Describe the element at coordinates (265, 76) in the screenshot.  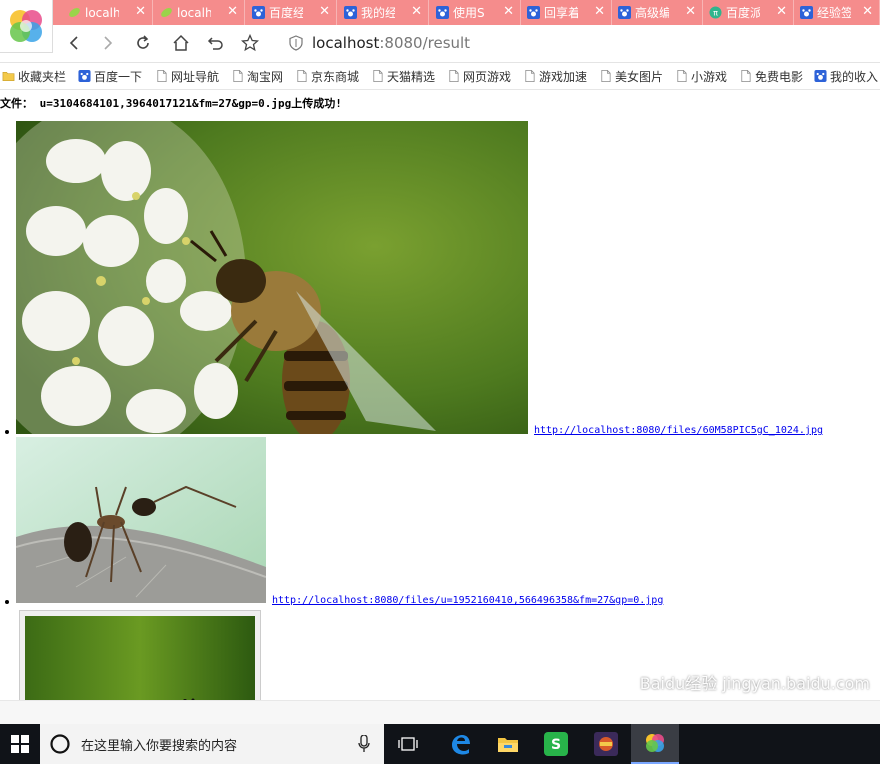
I see `bookmark-label: 淘宝网` at that location.